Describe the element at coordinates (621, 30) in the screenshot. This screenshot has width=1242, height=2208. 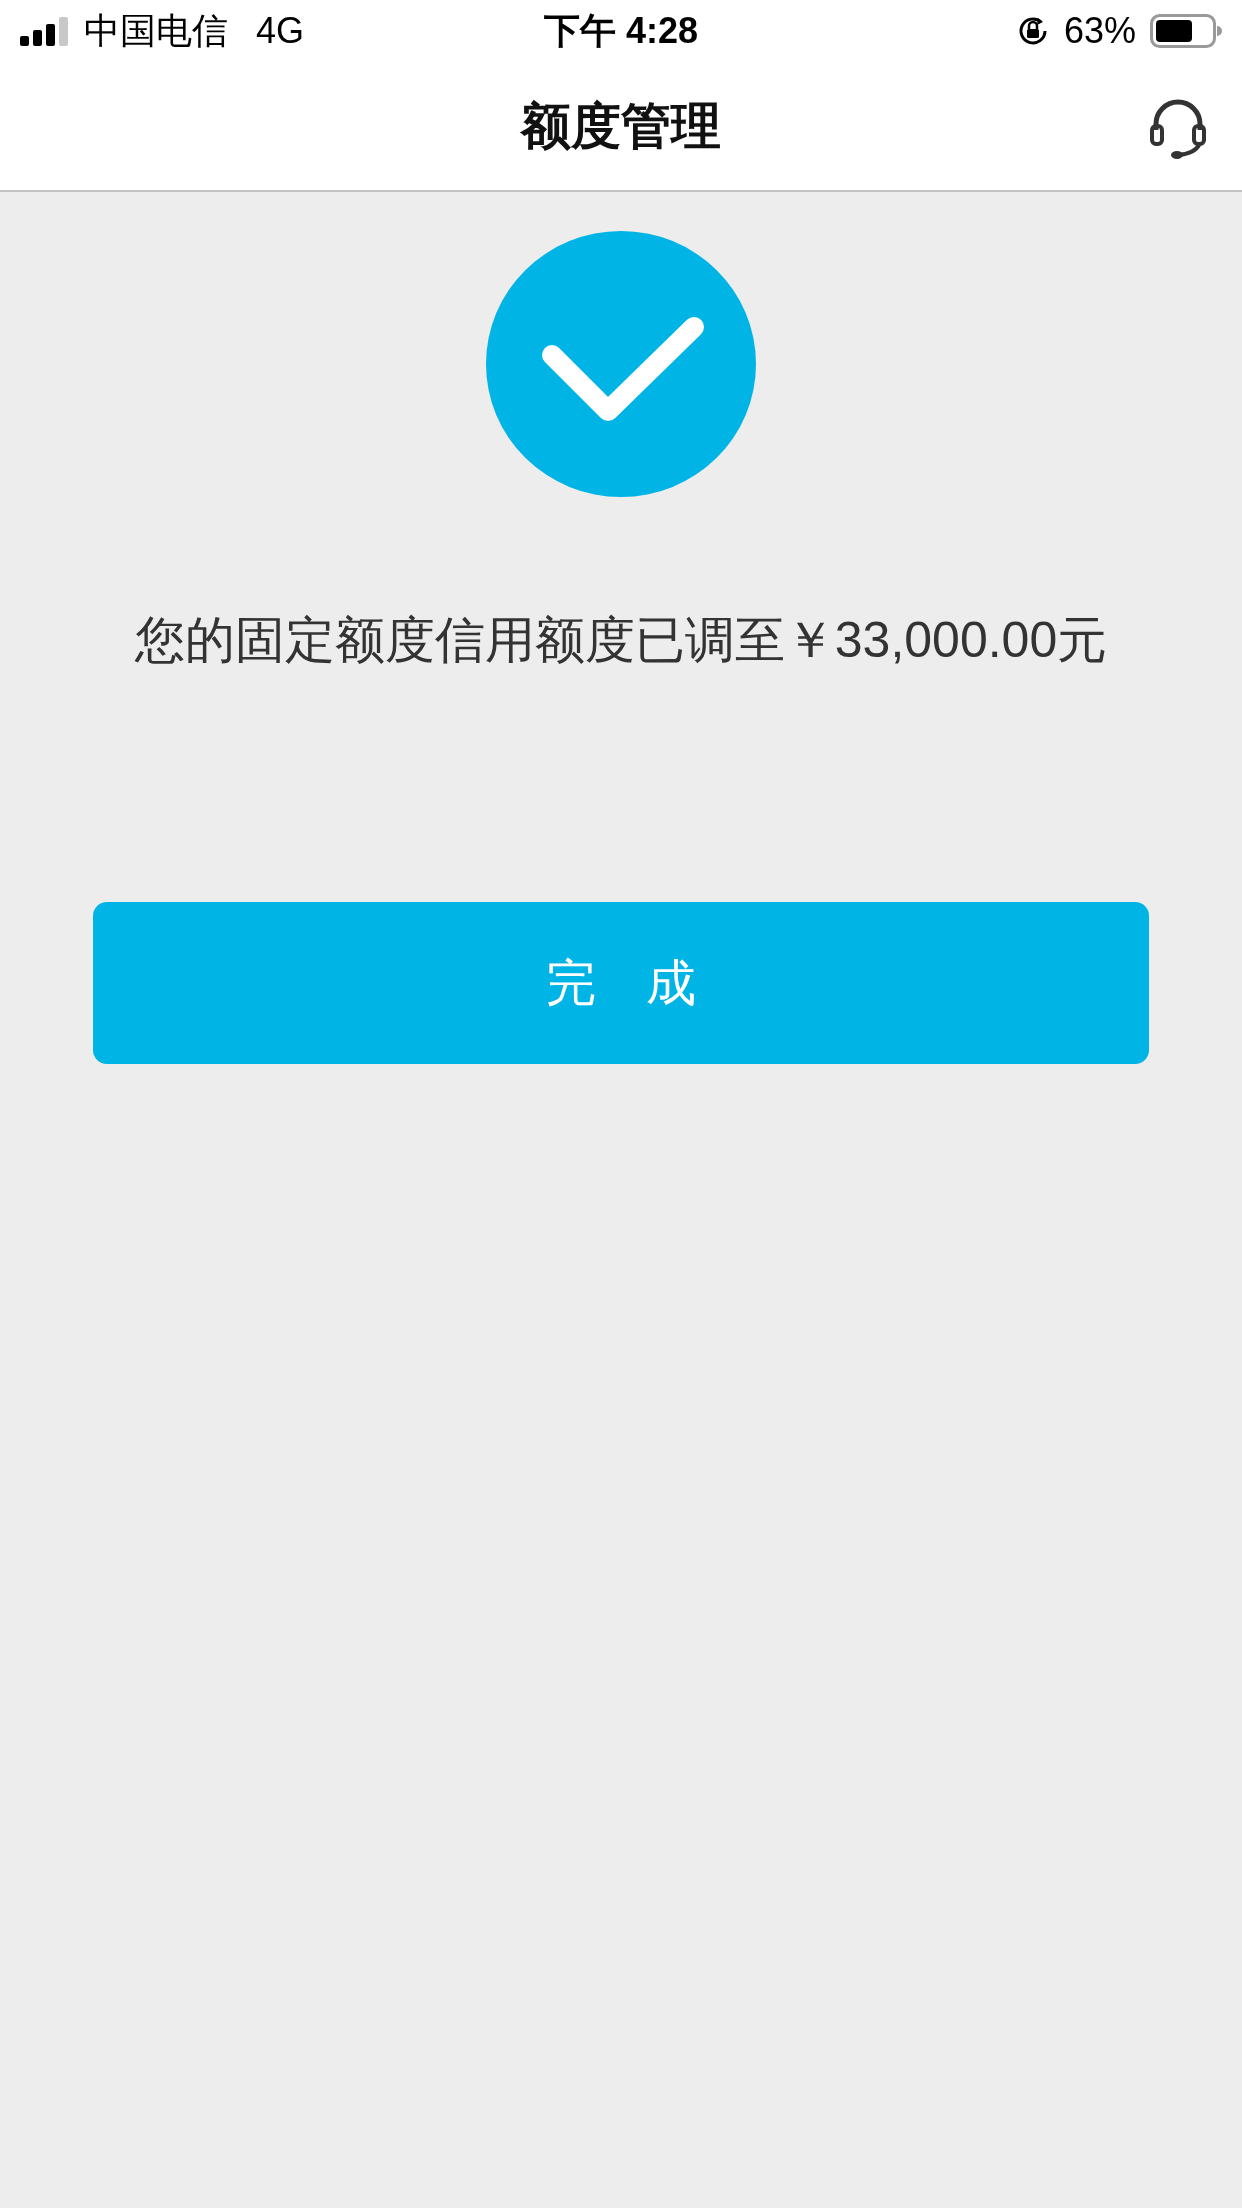
I see `status-time: 下午 4:28` at that location.